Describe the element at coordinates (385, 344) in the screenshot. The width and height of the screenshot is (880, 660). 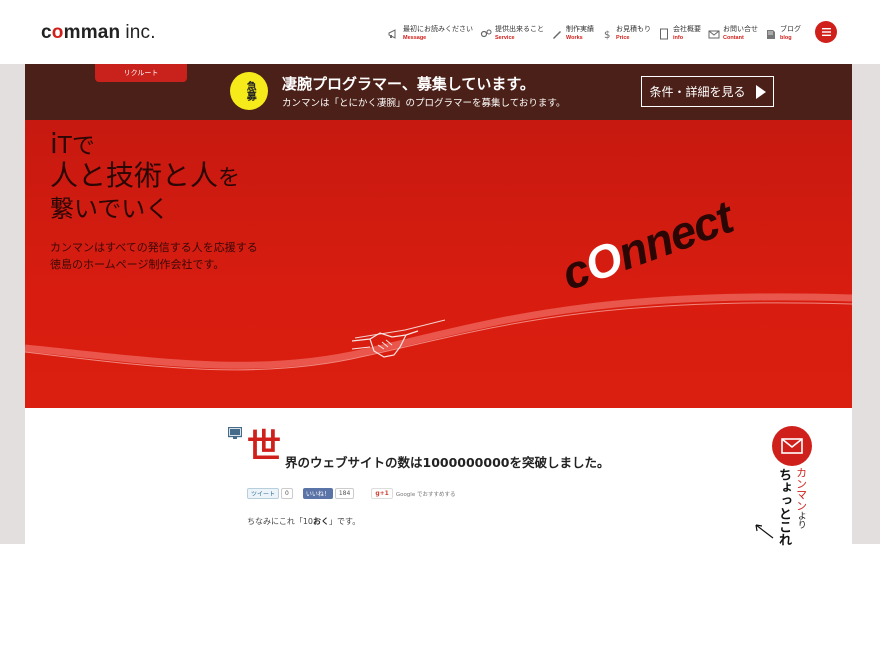
I see `handshake-icon` at that location.